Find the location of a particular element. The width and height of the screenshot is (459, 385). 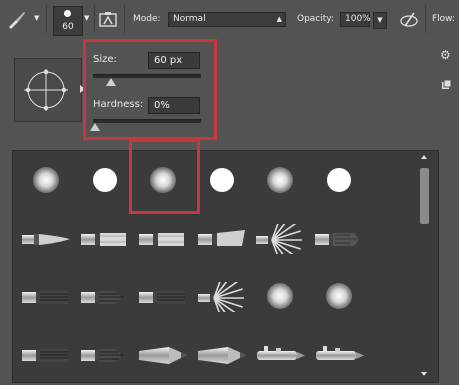

mode-select: Normal ▲ is located at coordinates (227, 19).